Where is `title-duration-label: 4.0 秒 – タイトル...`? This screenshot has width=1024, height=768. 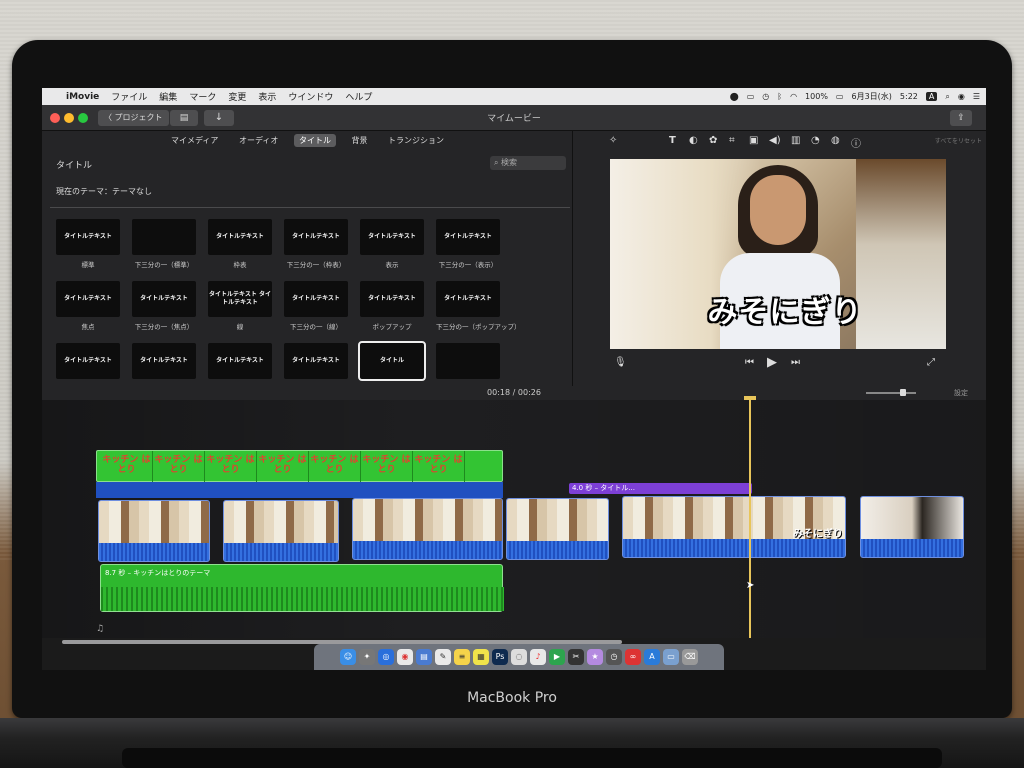
title-duration-label: 4.0 秒 – タイトル... is located at coordinates (660, 488).